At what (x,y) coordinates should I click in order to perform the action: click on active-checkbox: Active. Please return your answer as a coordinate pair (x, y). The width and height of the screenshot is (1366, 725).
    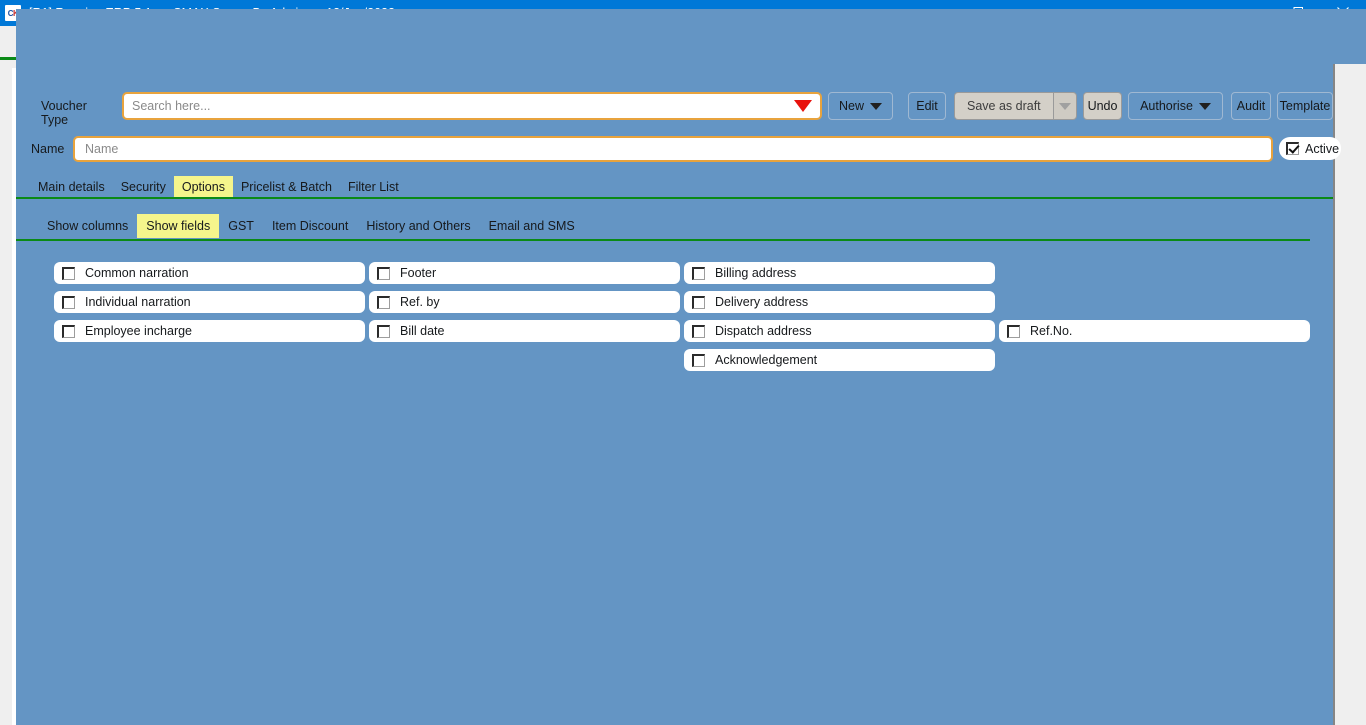
    Looking at the image, I should click on (1310, 148).